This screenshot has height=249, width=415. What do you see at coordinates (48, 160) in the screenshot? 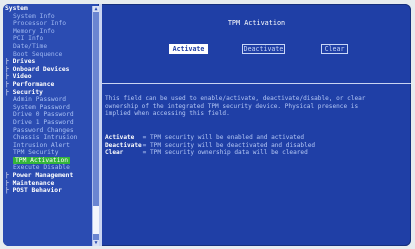
I see `menu-item-tpm-activation: TPM Activation` at bounding box center [48, 160].